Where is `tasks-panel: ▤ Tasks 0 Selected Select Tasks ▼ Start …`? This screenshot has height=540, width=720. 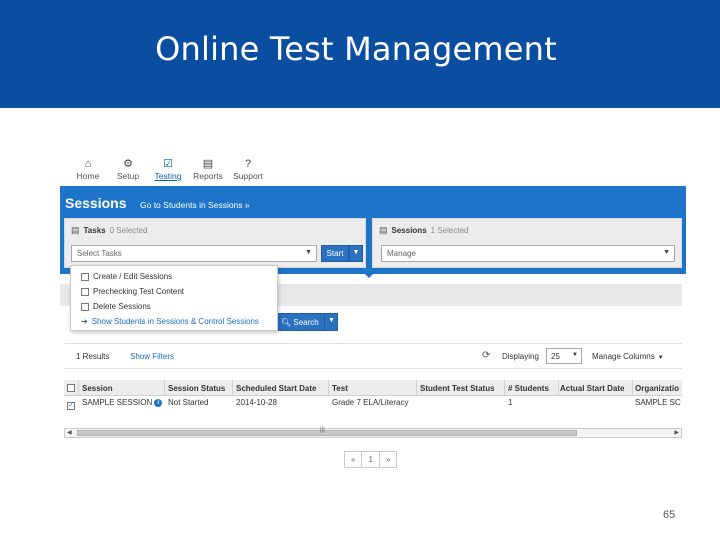
tasks-panel: ▤ Tasks 0 Selected Select Tasks ▼ Start … is located at coordinates (215, 243).